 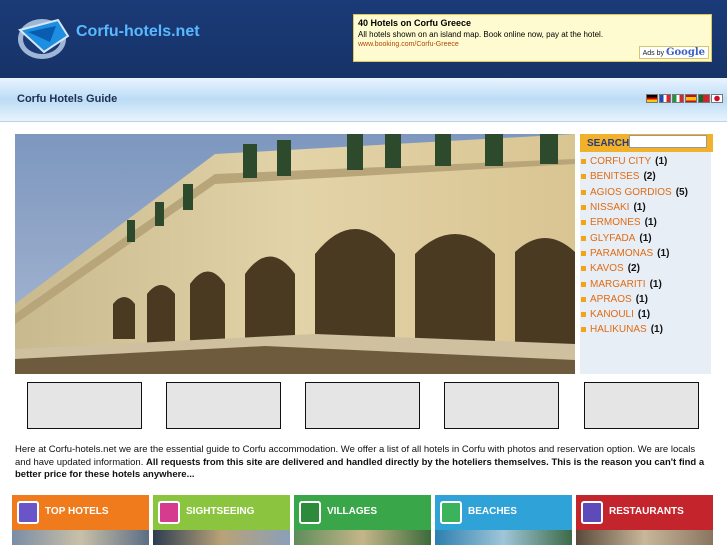 What do you see at coordinates (614, 176) in the screenshot?
I see `location-name: BENITSES` at bounding box center [614, 176].